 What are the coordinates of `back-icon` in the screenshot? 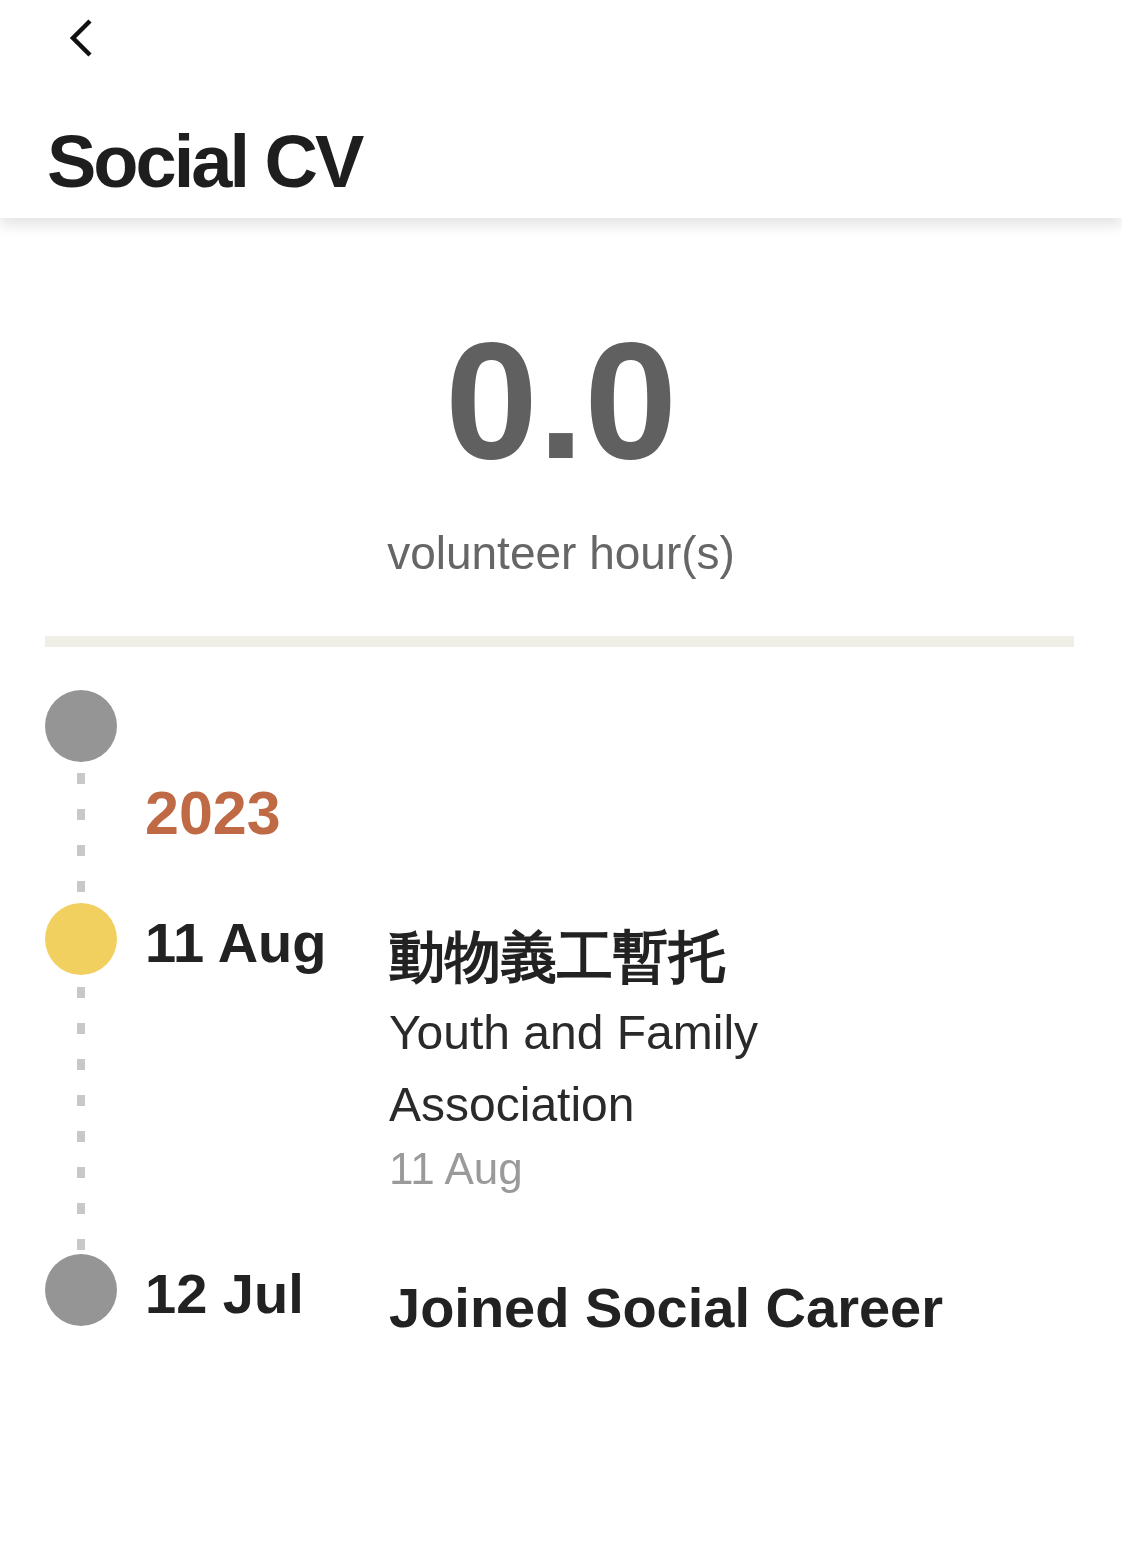 It's located at (81, 38).